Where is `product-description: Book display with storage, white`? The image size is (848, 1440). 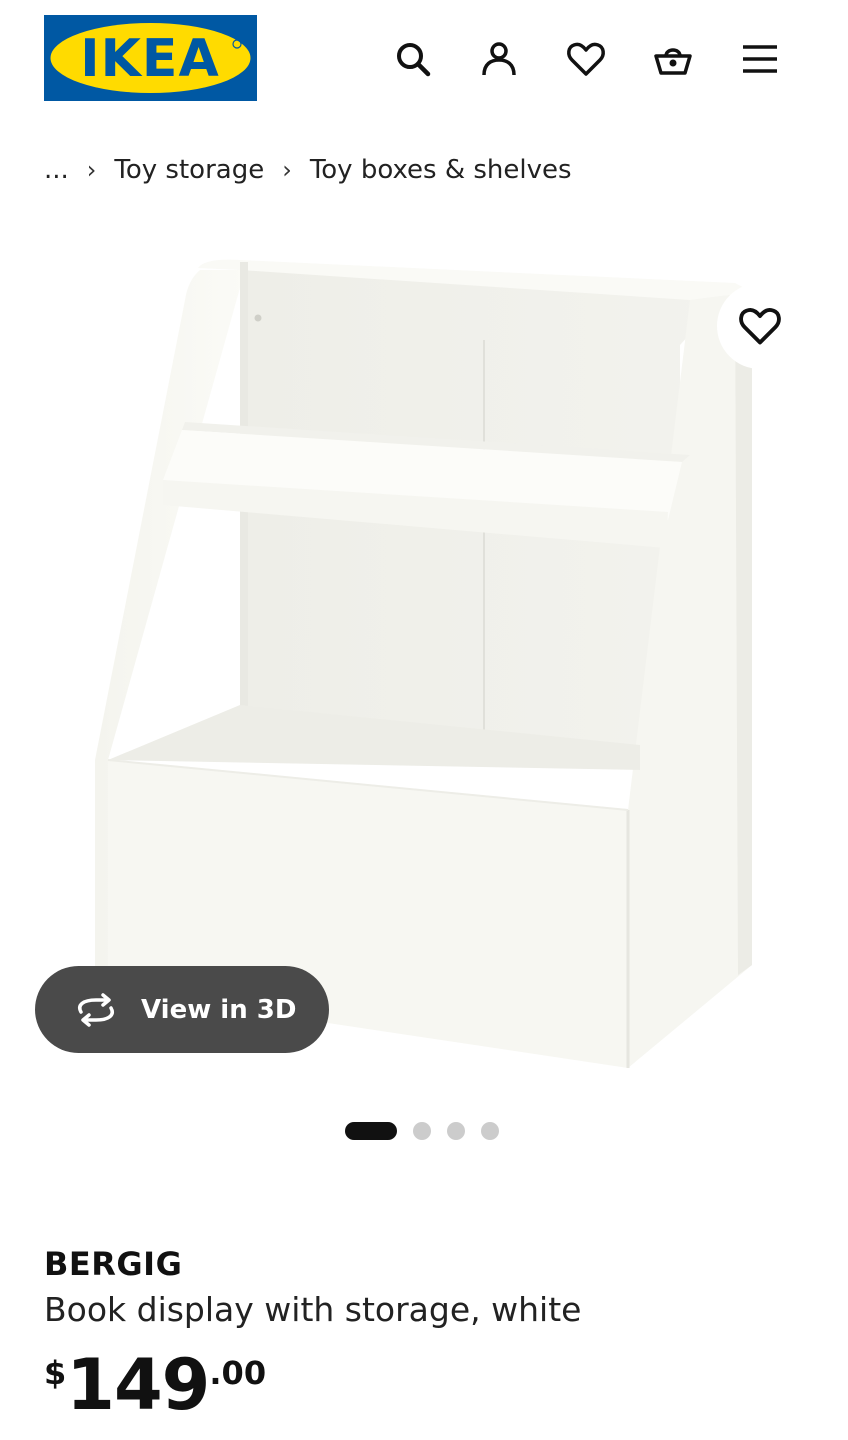
product-description: Book display with storage, white is located at coordinates (313, 1309).